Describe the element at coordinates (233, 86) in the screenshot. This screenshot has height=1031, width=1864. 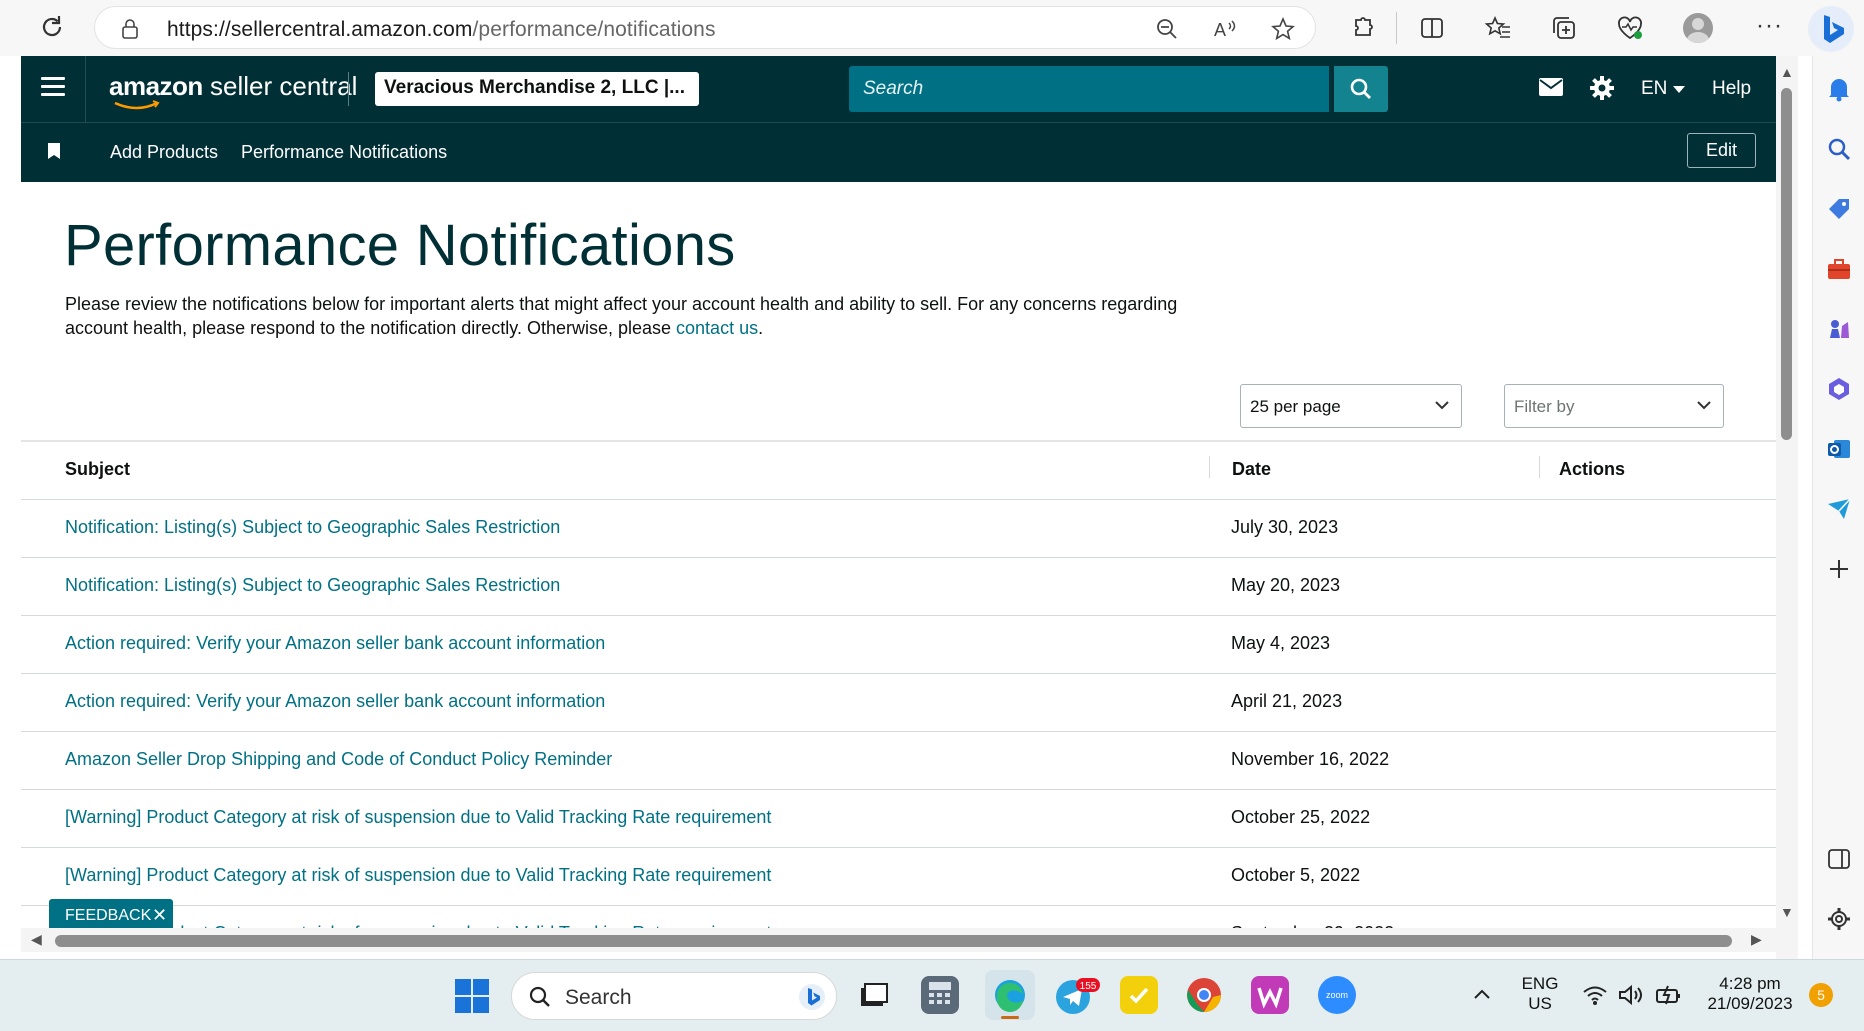
I see `amazon-seller-central-logo: amazon seller central` at that location.